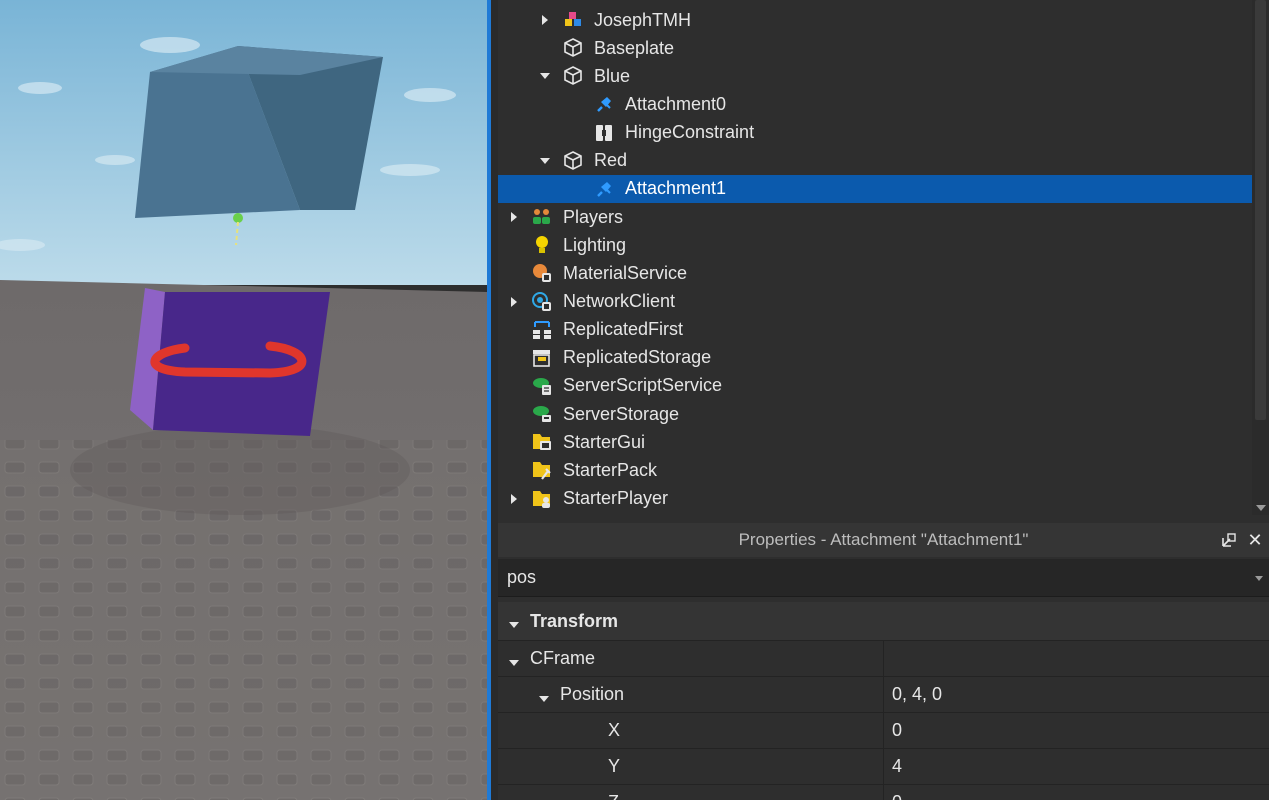 The image size is (1269, 800). Describe the element at coordinates (574, 620) in the screenshot. I see `property-name: Transform` at that location.